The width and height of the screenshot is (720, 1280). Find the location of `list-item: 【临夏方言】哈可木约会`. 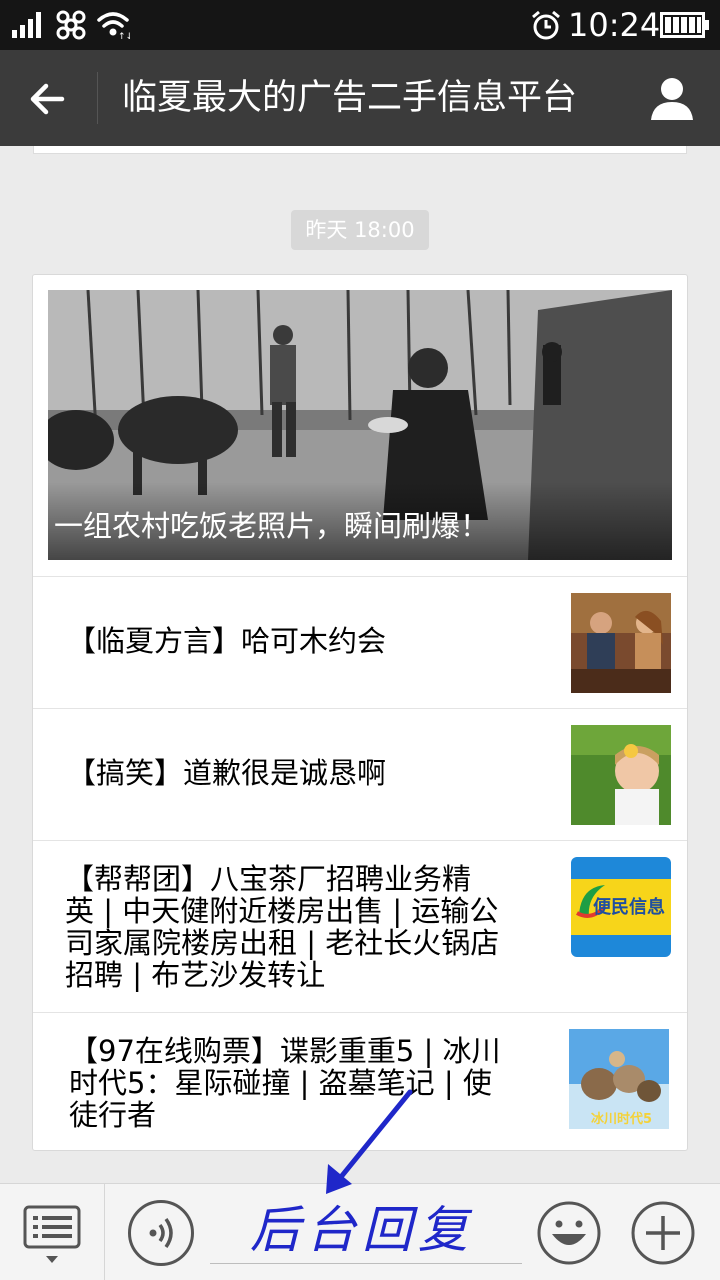

list-item: 【临夏方言】哈可木约会 is located at coordinates (360, 642).